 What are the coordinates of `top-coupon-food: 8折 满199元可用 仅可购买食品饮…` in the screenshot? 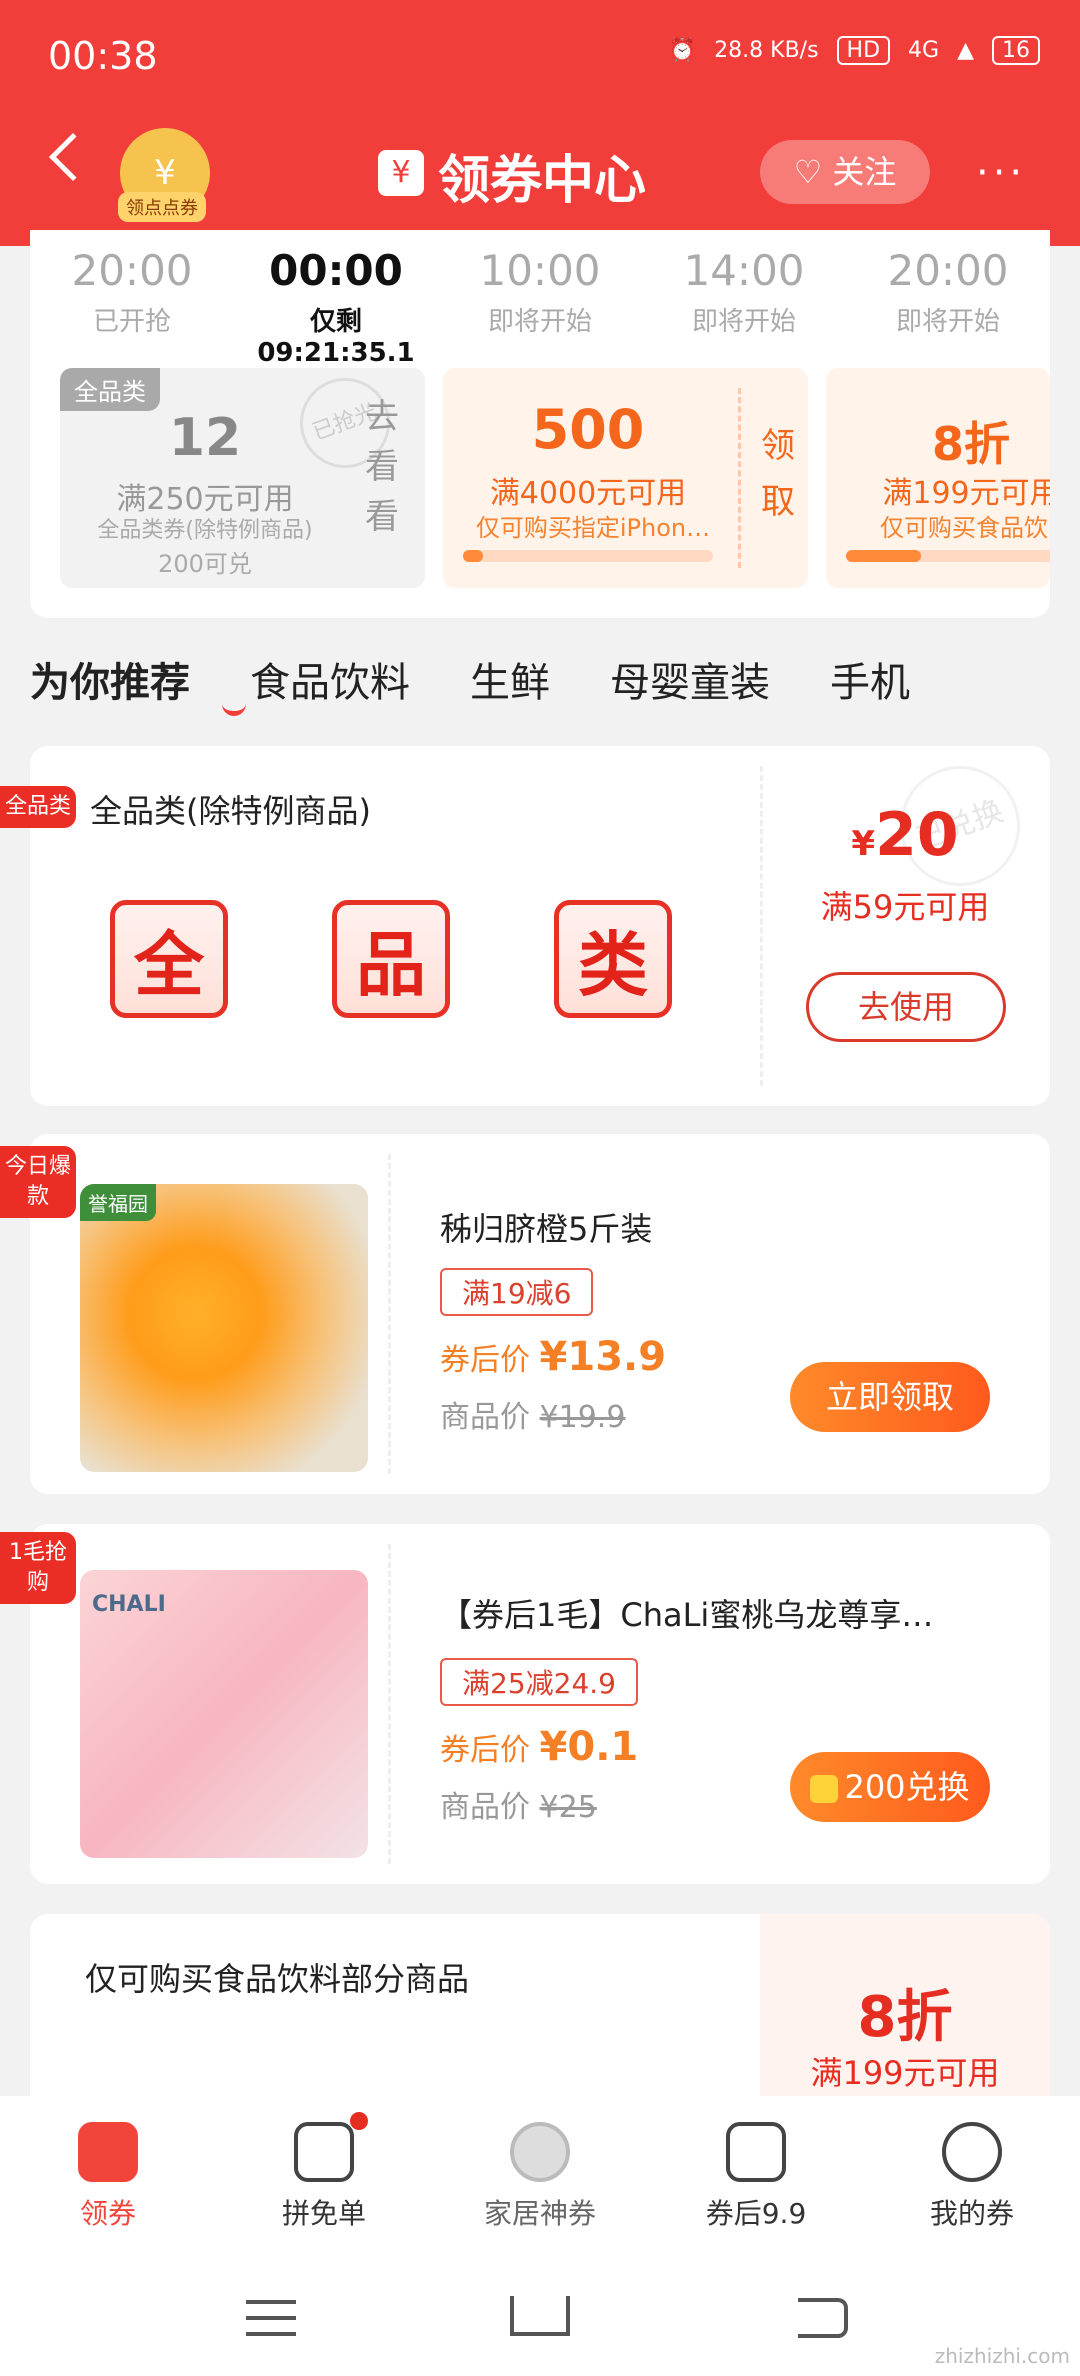 It's located at (938, 478).